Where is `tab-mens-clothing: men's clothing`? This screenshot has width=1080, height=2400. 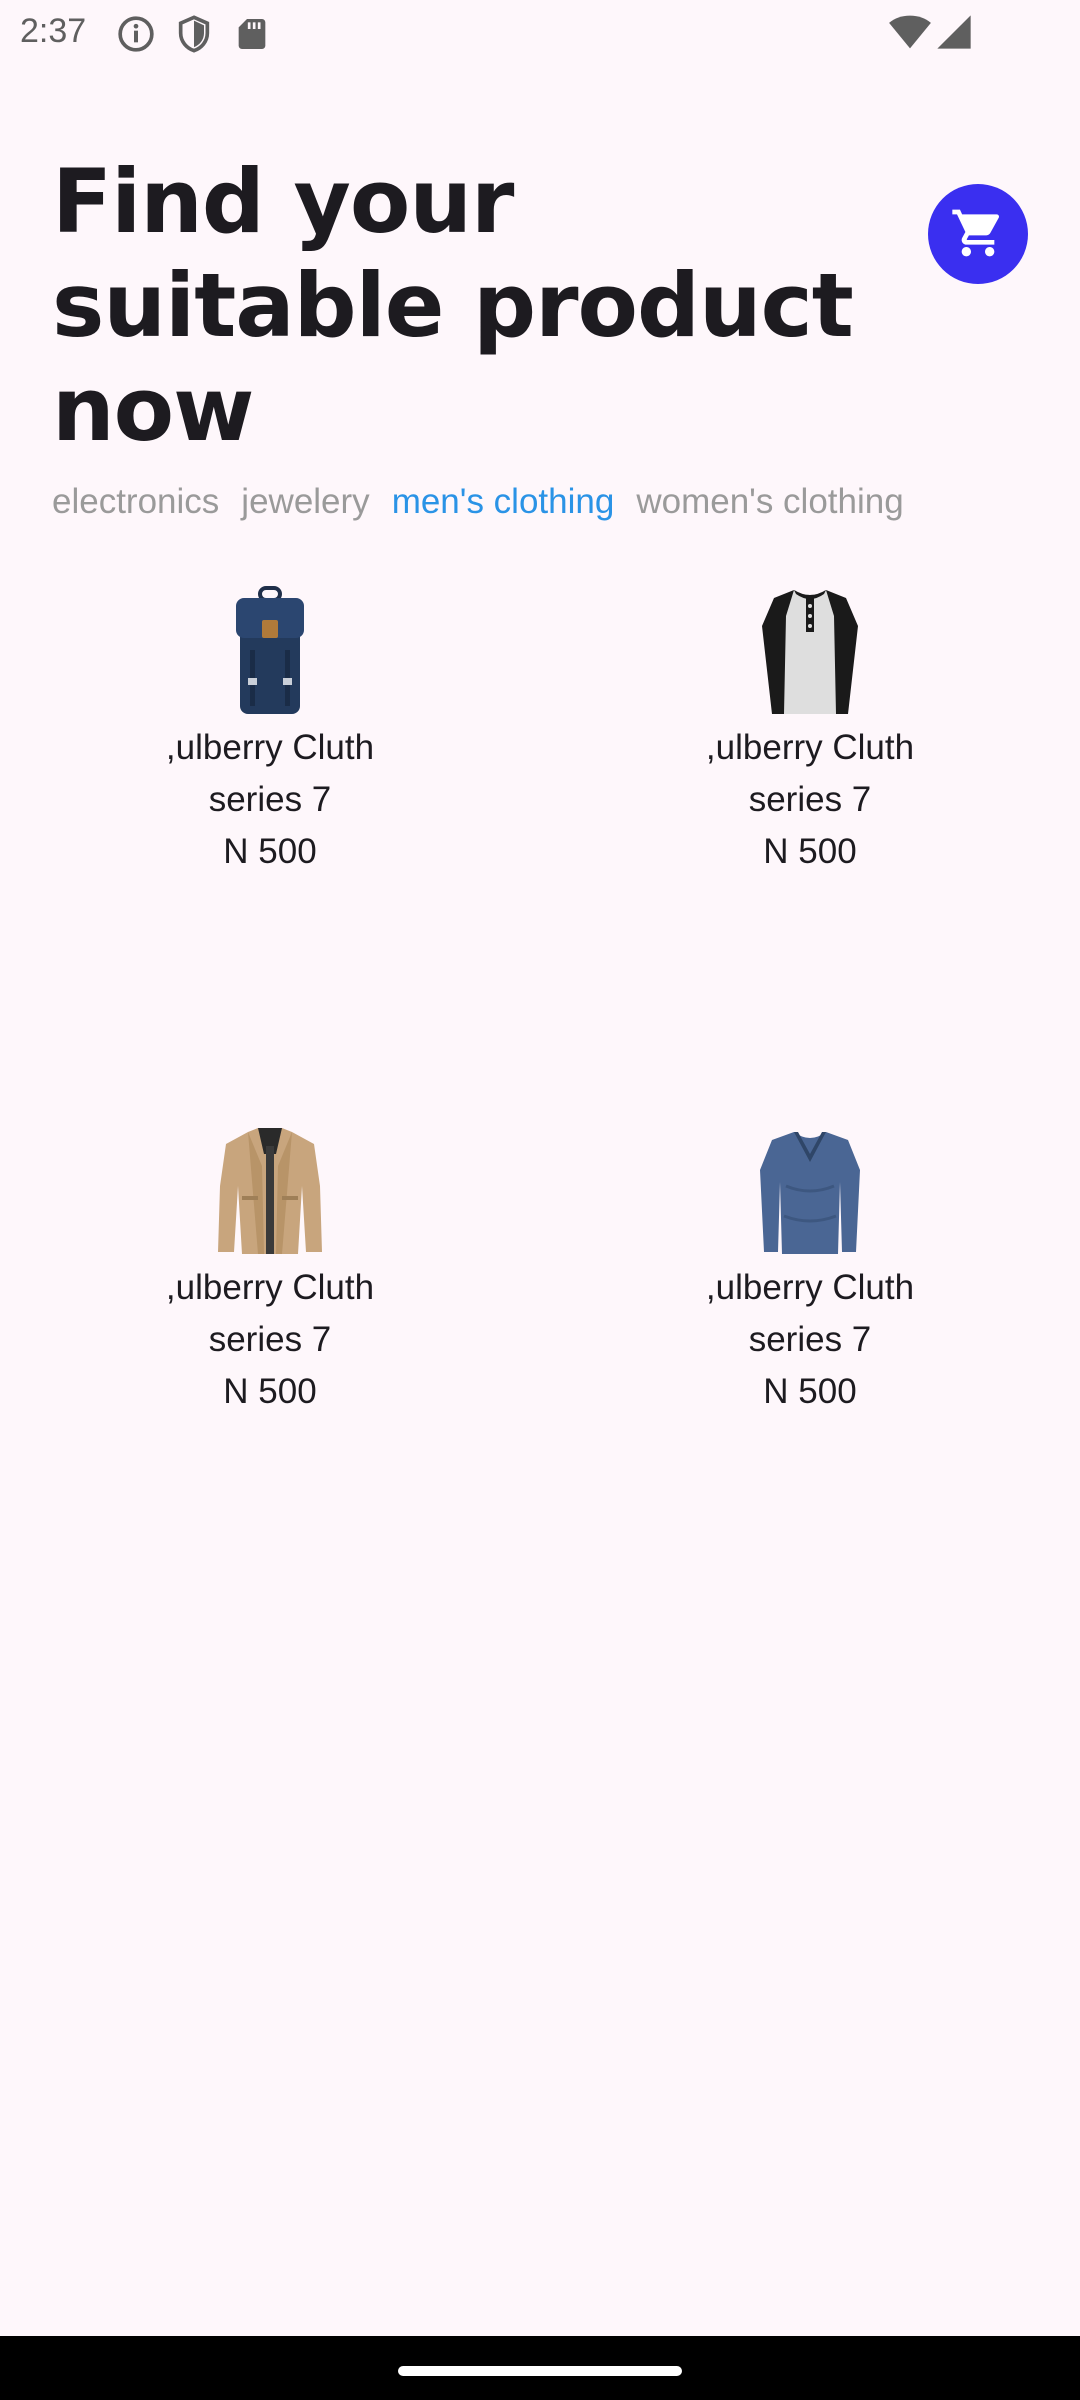
tab-mens-clothing: men's clothing is located at coordinates (503, 502).